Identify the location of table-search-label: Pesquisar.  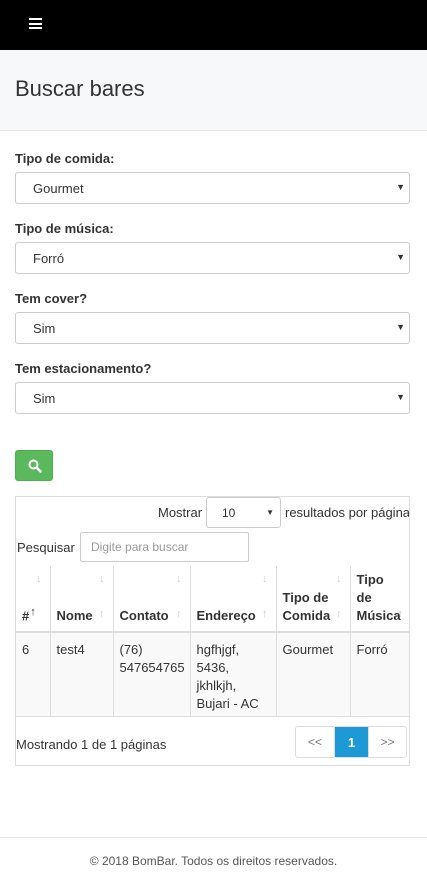
(46, 547).